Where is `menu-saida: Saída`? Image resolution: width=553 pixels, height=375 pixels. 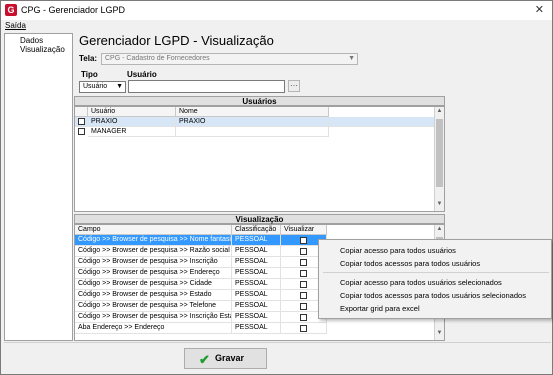
menu-saida: Saída is located at coordinates (15, 25).